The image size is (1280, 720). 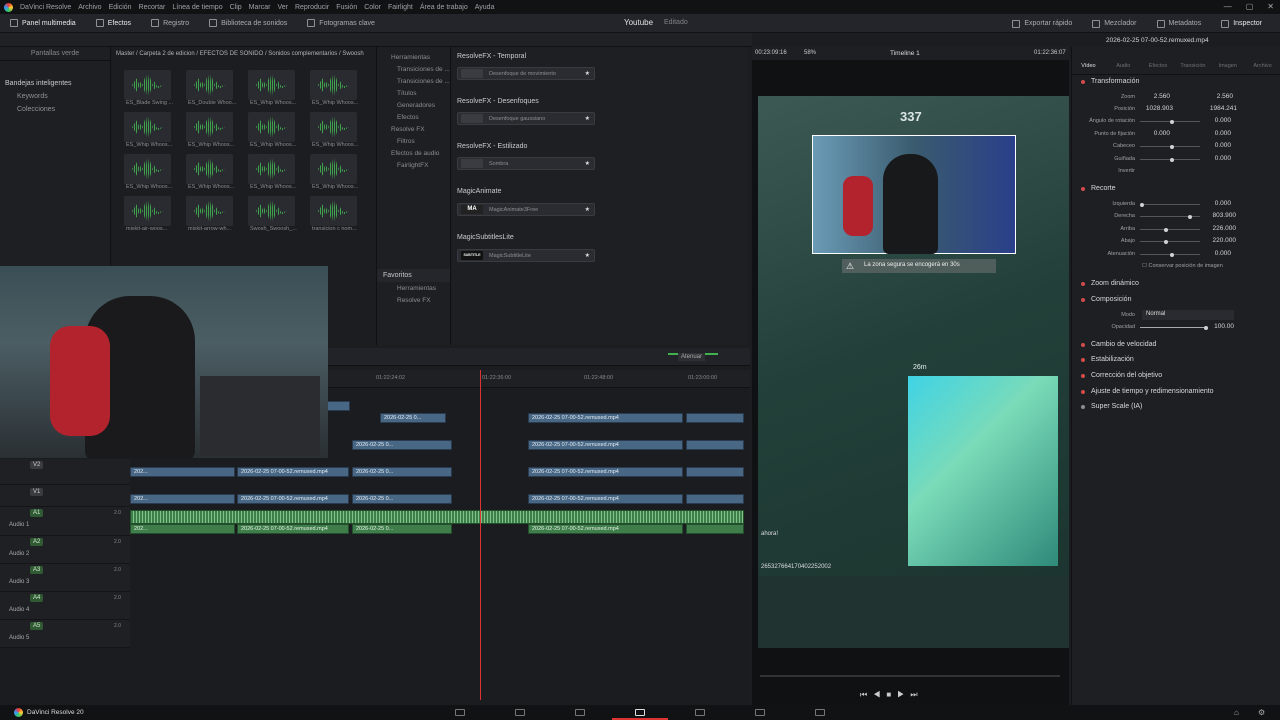 What do you see at coordinates (1174, 327) in the screenshot?
I see `opacity-slider` at bounding box center [1174, 327].